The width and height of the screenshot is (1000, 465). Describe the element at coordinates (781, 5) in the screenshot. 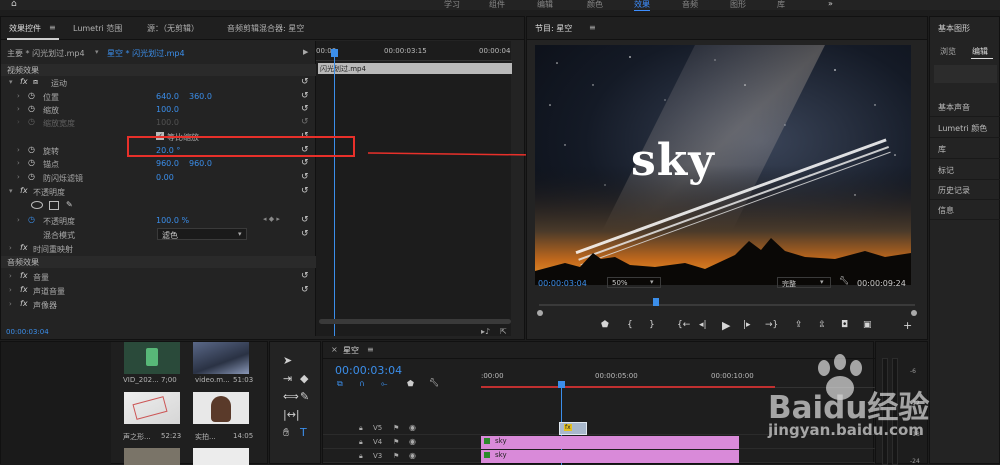

I see `workspace-libraries: 库` at that location.